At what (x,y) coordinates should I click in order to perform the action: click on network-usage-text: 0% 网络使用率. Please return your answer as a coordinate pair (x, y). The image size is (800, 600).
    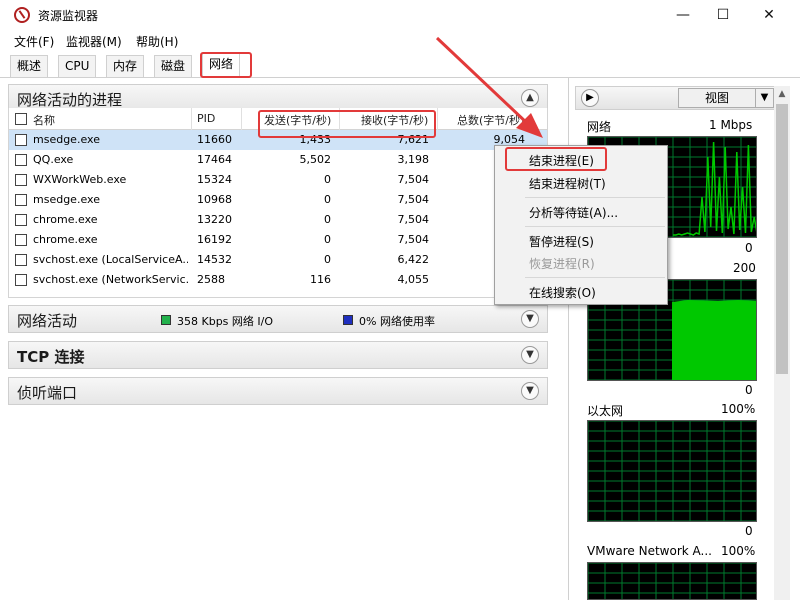
    Looking at the image, I should click on (397, 321).